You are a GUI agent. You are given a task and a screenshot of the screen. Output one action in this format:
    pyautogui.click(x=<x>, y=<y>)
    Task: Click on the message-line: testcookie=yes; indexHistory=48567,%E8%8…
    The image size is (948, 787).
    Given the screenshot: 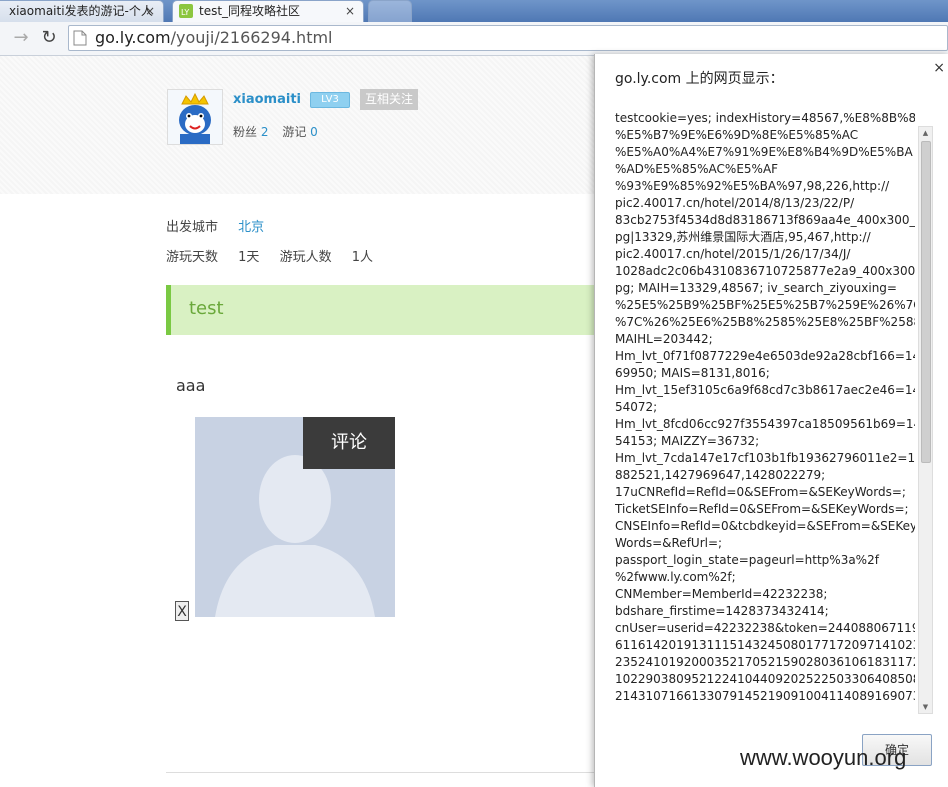 What is the action you would take?
    pyautogui.click(x=765, y=118)
    